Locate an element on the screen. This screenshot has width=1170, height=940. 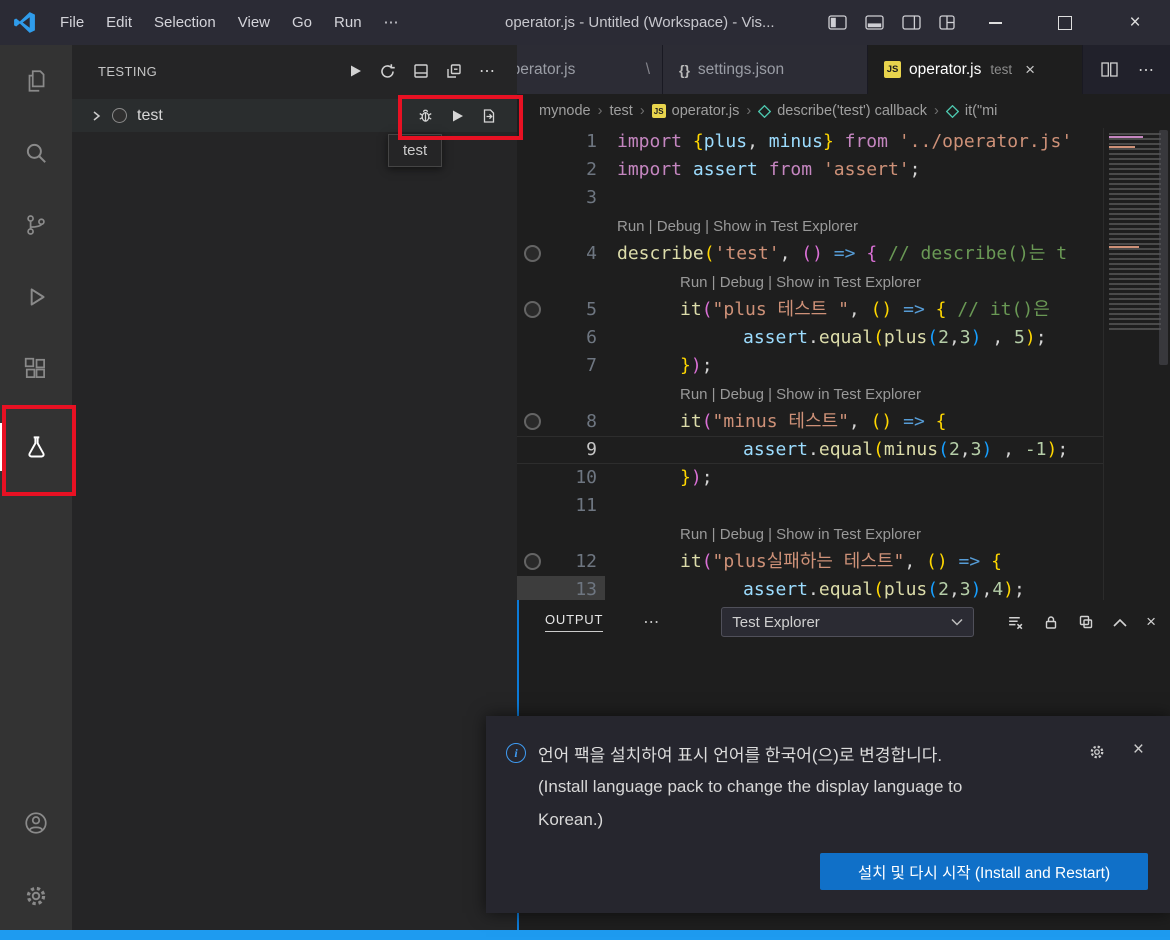
source-control-icon is located at coordinates (36, 225).